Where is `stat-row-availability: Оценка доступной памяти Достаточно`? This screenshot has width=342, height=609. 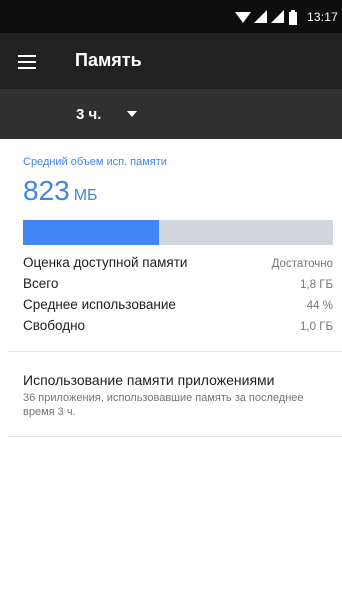
stat-row-availability: Оценка доступной памяти Достаточно is located at coordinates (178, 265).